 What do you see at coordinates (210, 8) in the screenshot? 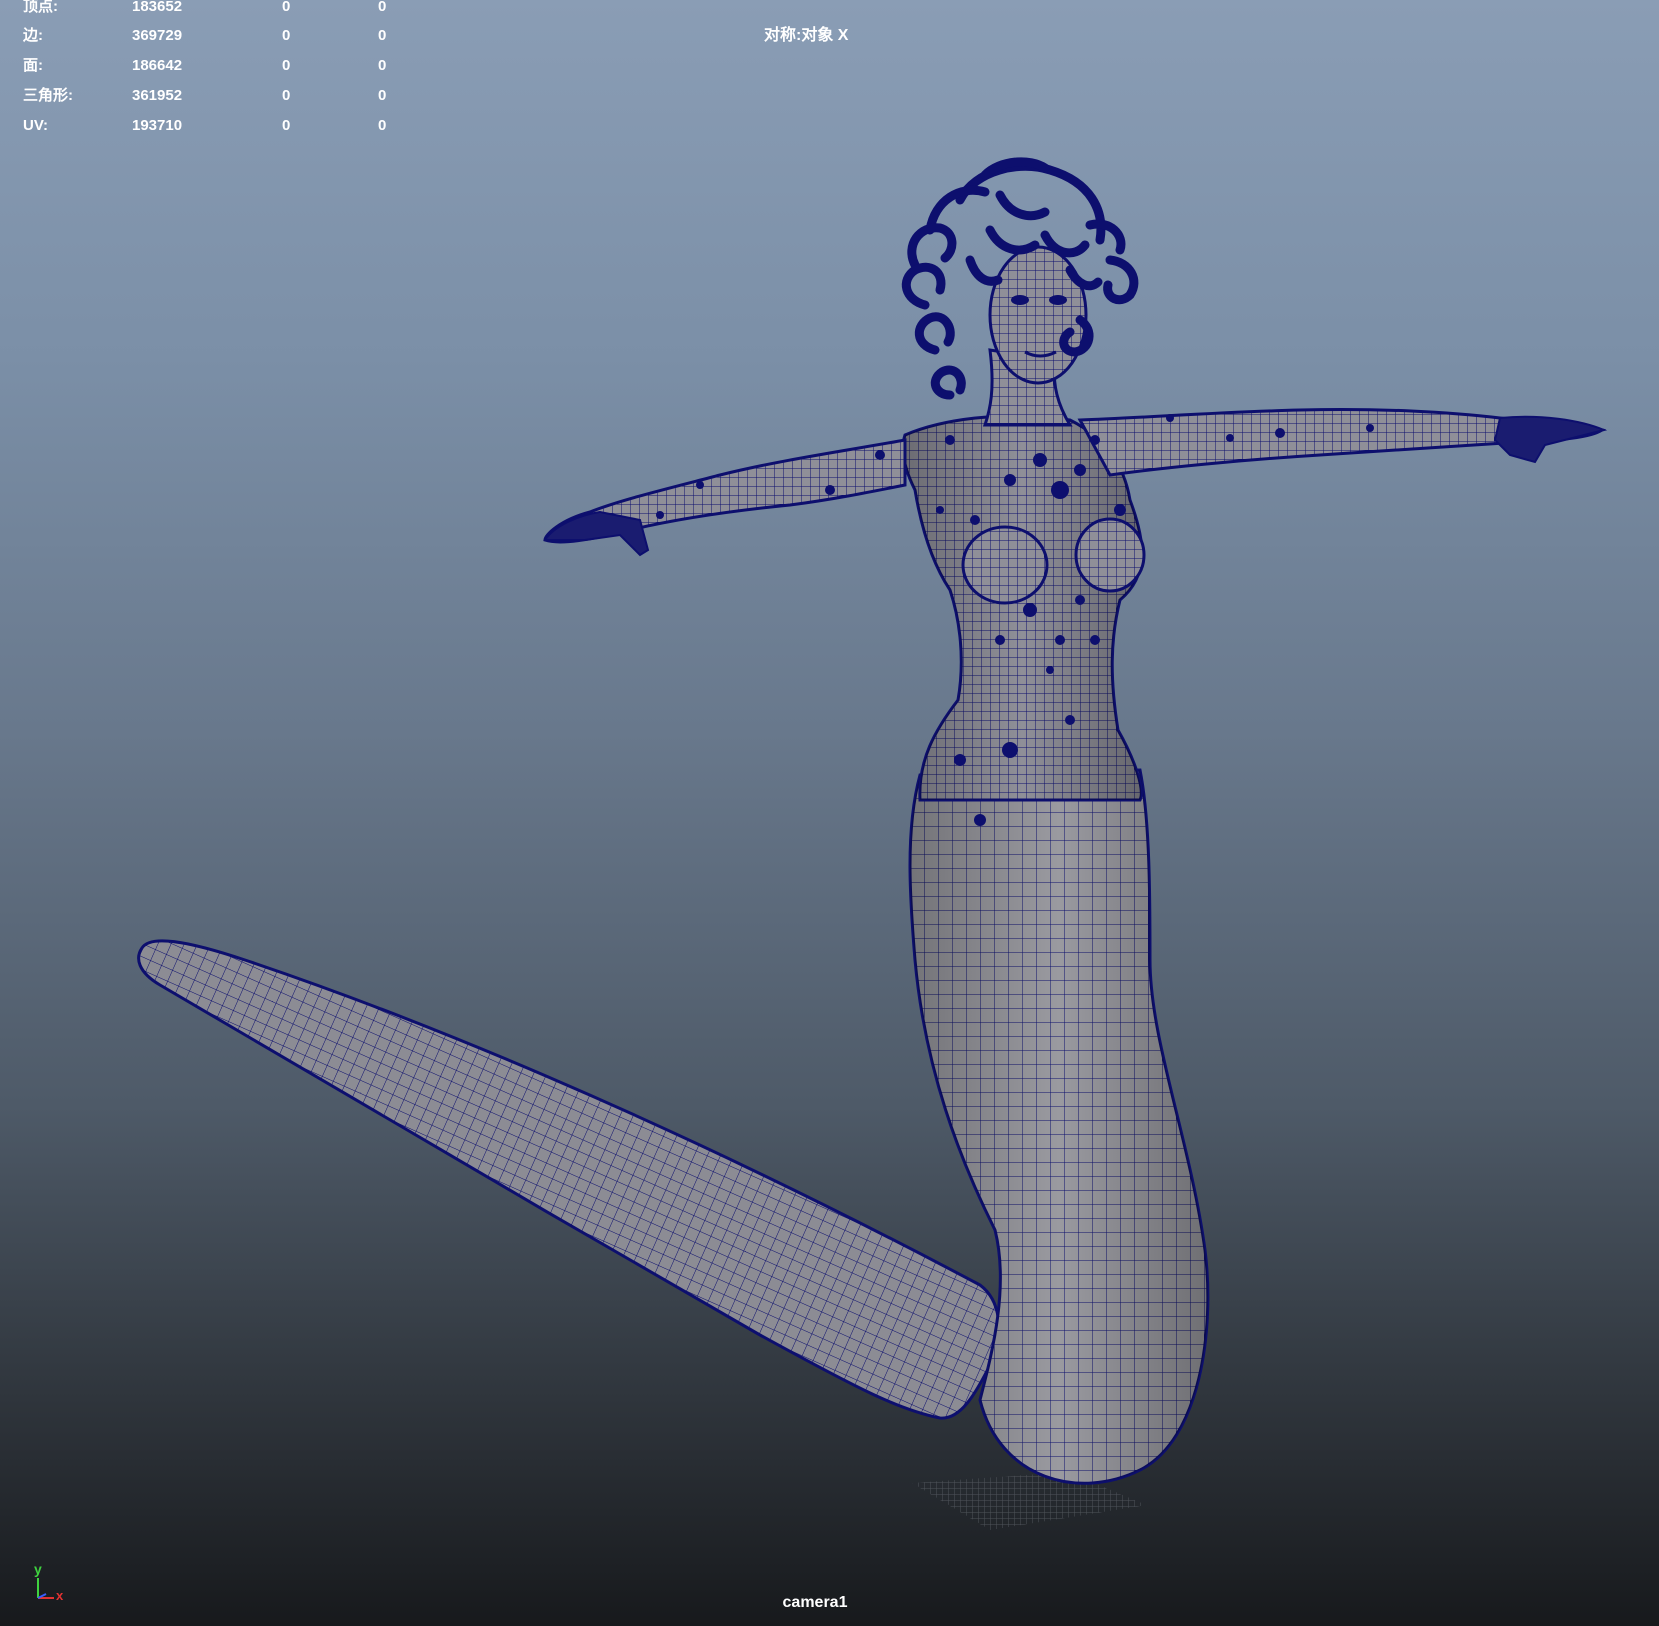
I see `hud-row-vertices: 顶点: 183652 0 0` at bounding box center [210, 8].